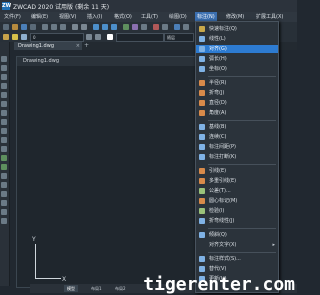 Image resolution: width=320 pixels, height=295 pixels. What do you see at coordinates (237, 103) in the screenshot?
I see `menu-item-diameter: 直径(D)` at bounding box center [237, 103].